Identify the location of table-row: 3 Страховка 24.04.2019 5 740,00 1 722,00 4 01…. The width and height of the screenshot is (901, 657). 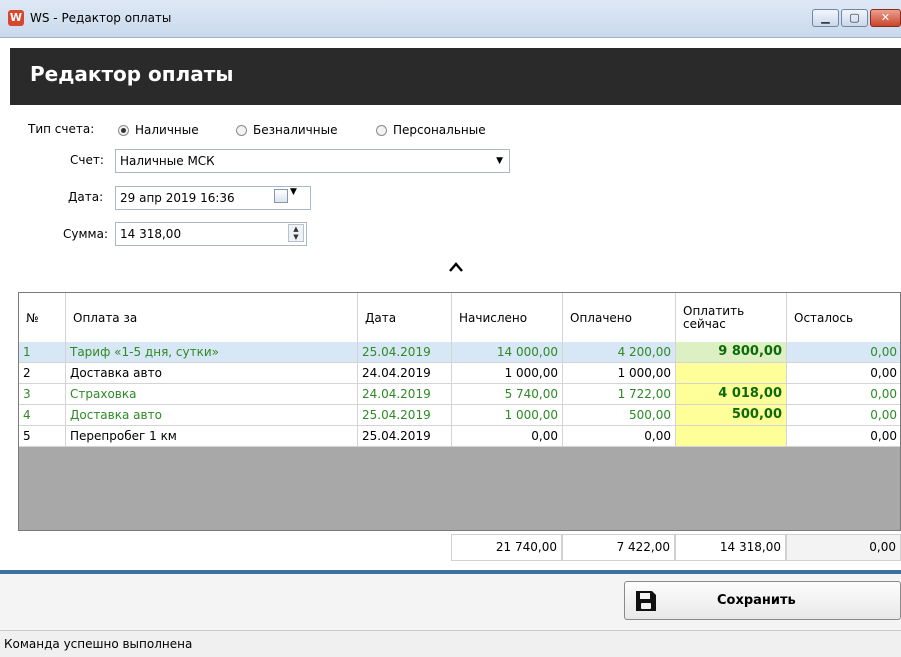
(459, 394).